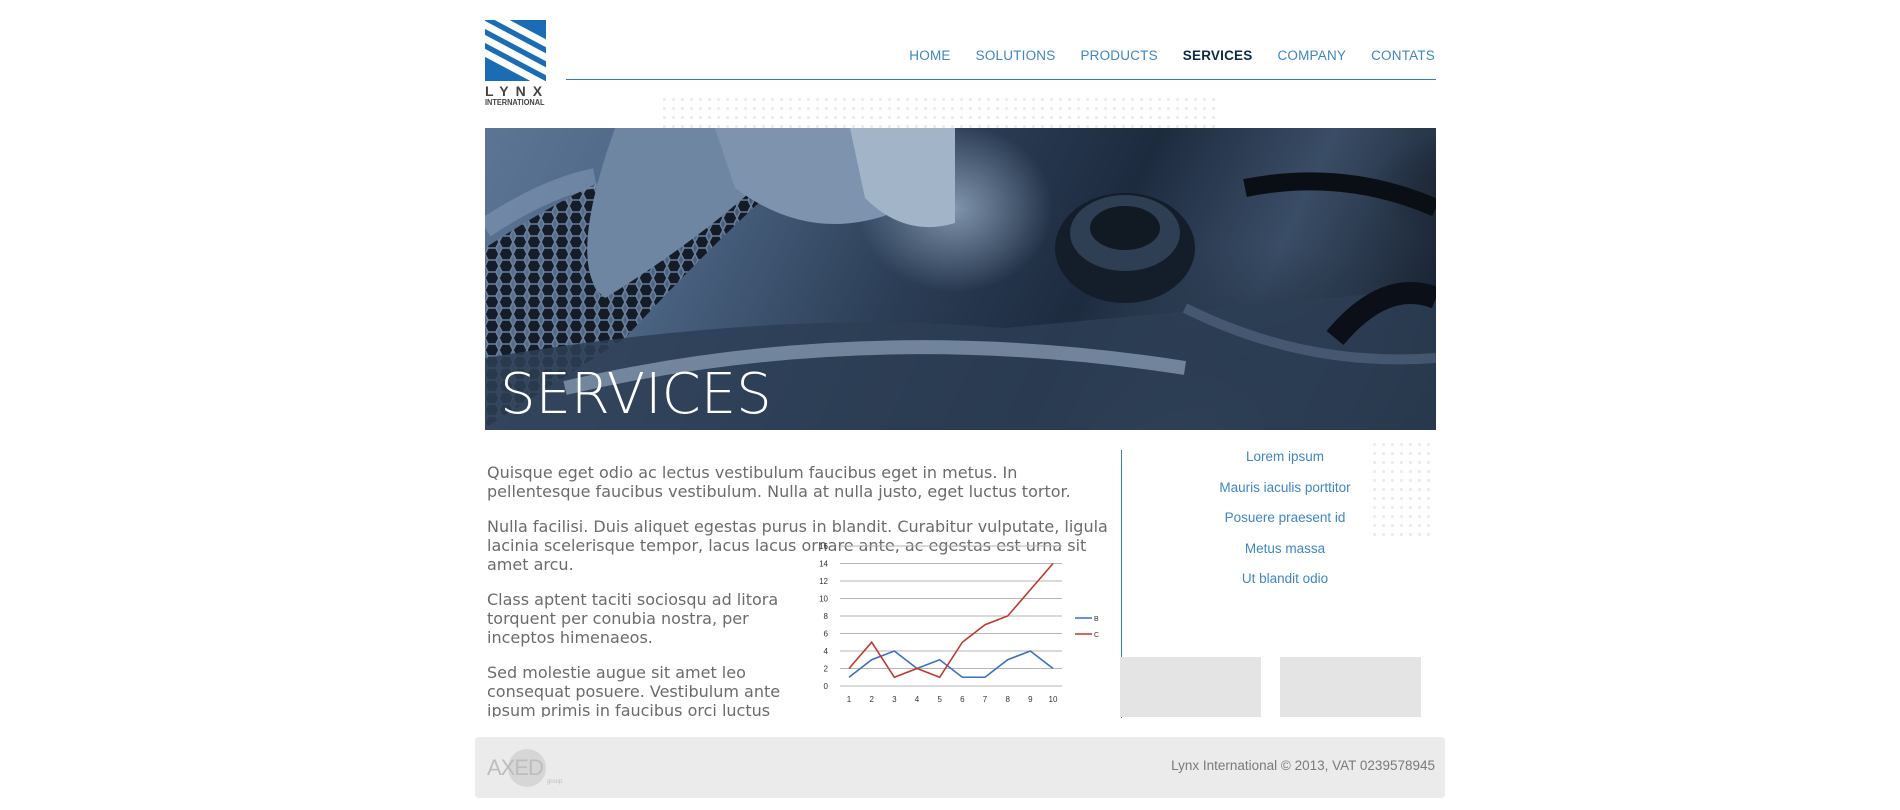  I want to click on y-tick-label: 14, so click(823, 564).